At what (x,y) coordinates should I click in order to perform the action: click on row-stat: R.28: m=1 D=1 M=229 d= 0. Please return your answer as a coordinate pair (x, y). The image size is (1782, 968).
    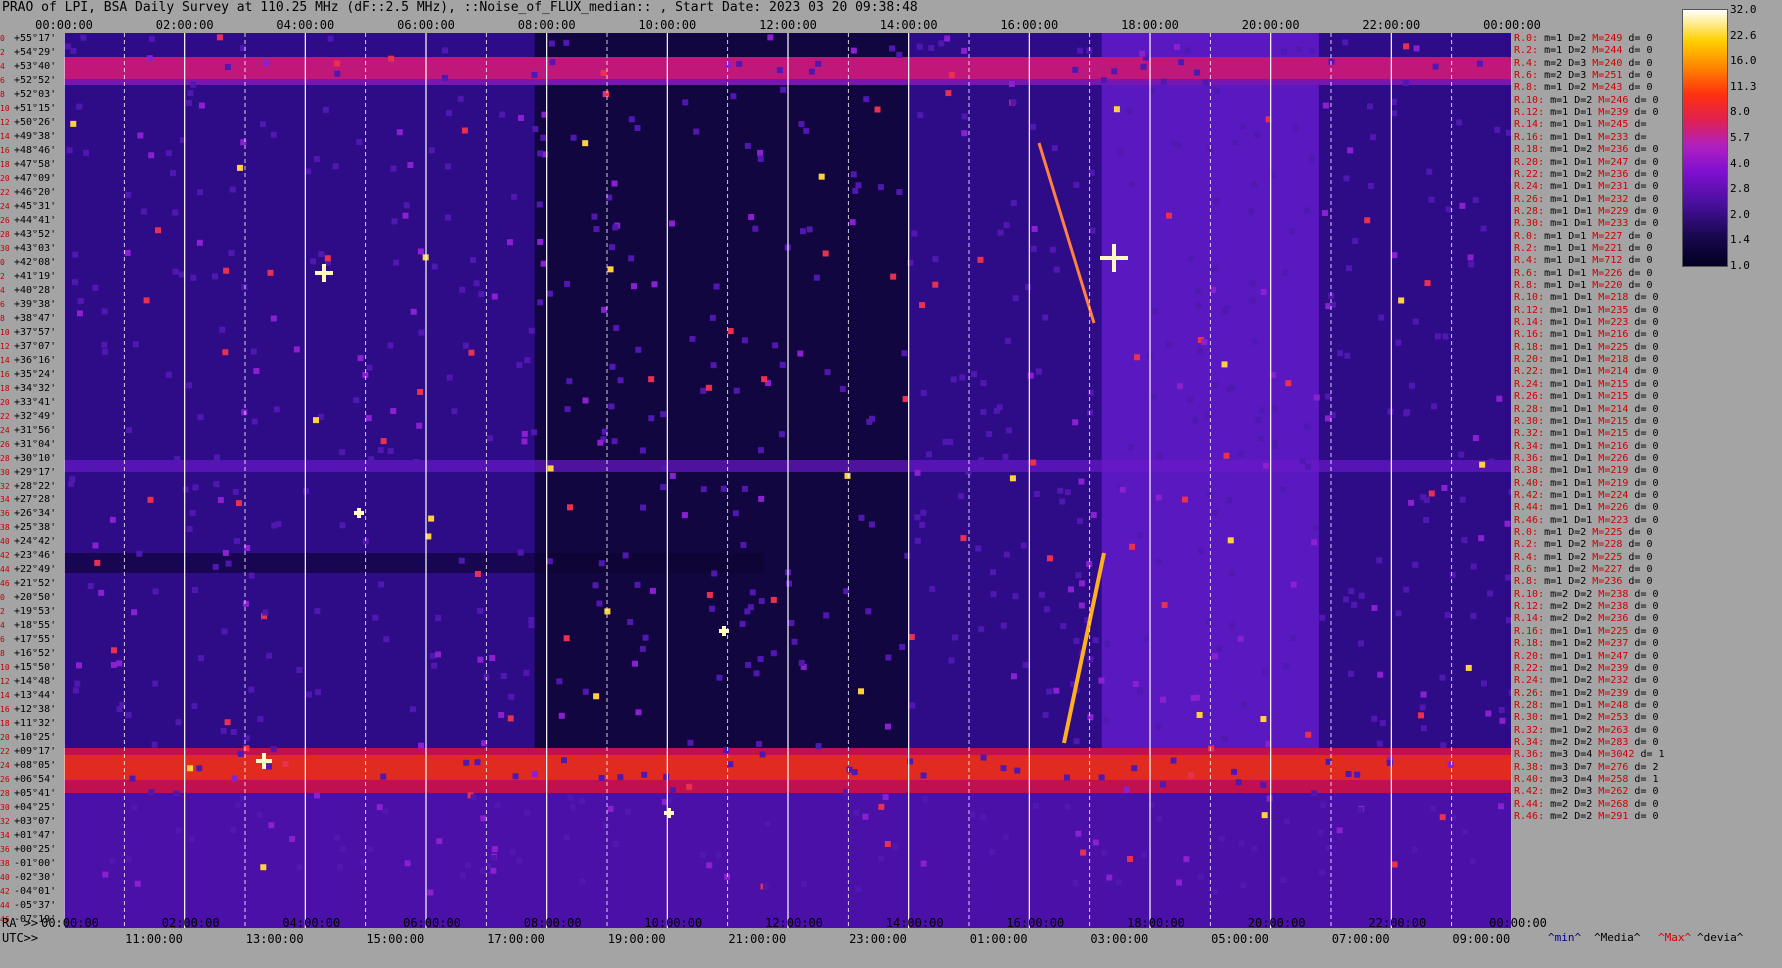
    Looking at the image, I should click on (1586, 211).